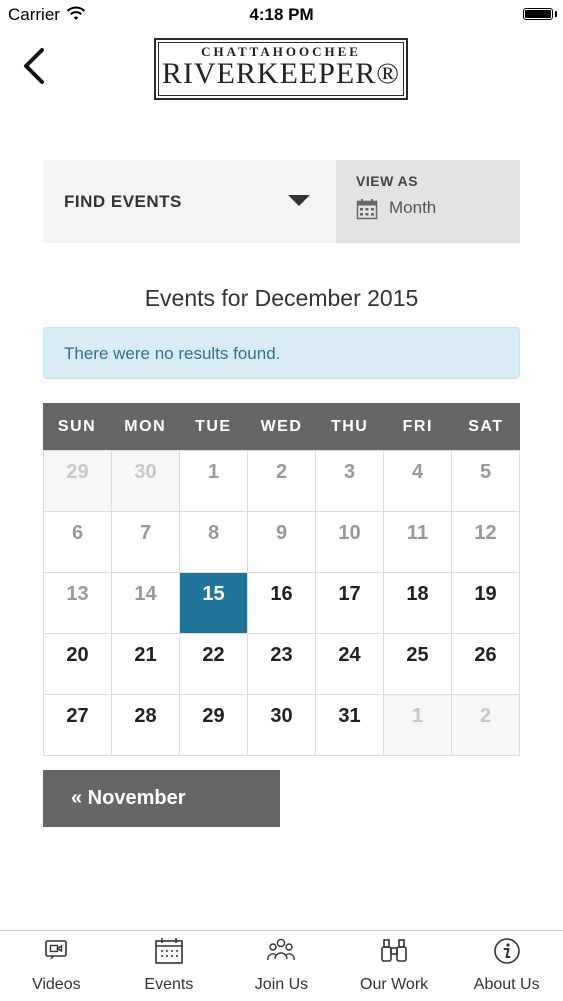  I want to click on view-as-value: Month, so click(413, 207).